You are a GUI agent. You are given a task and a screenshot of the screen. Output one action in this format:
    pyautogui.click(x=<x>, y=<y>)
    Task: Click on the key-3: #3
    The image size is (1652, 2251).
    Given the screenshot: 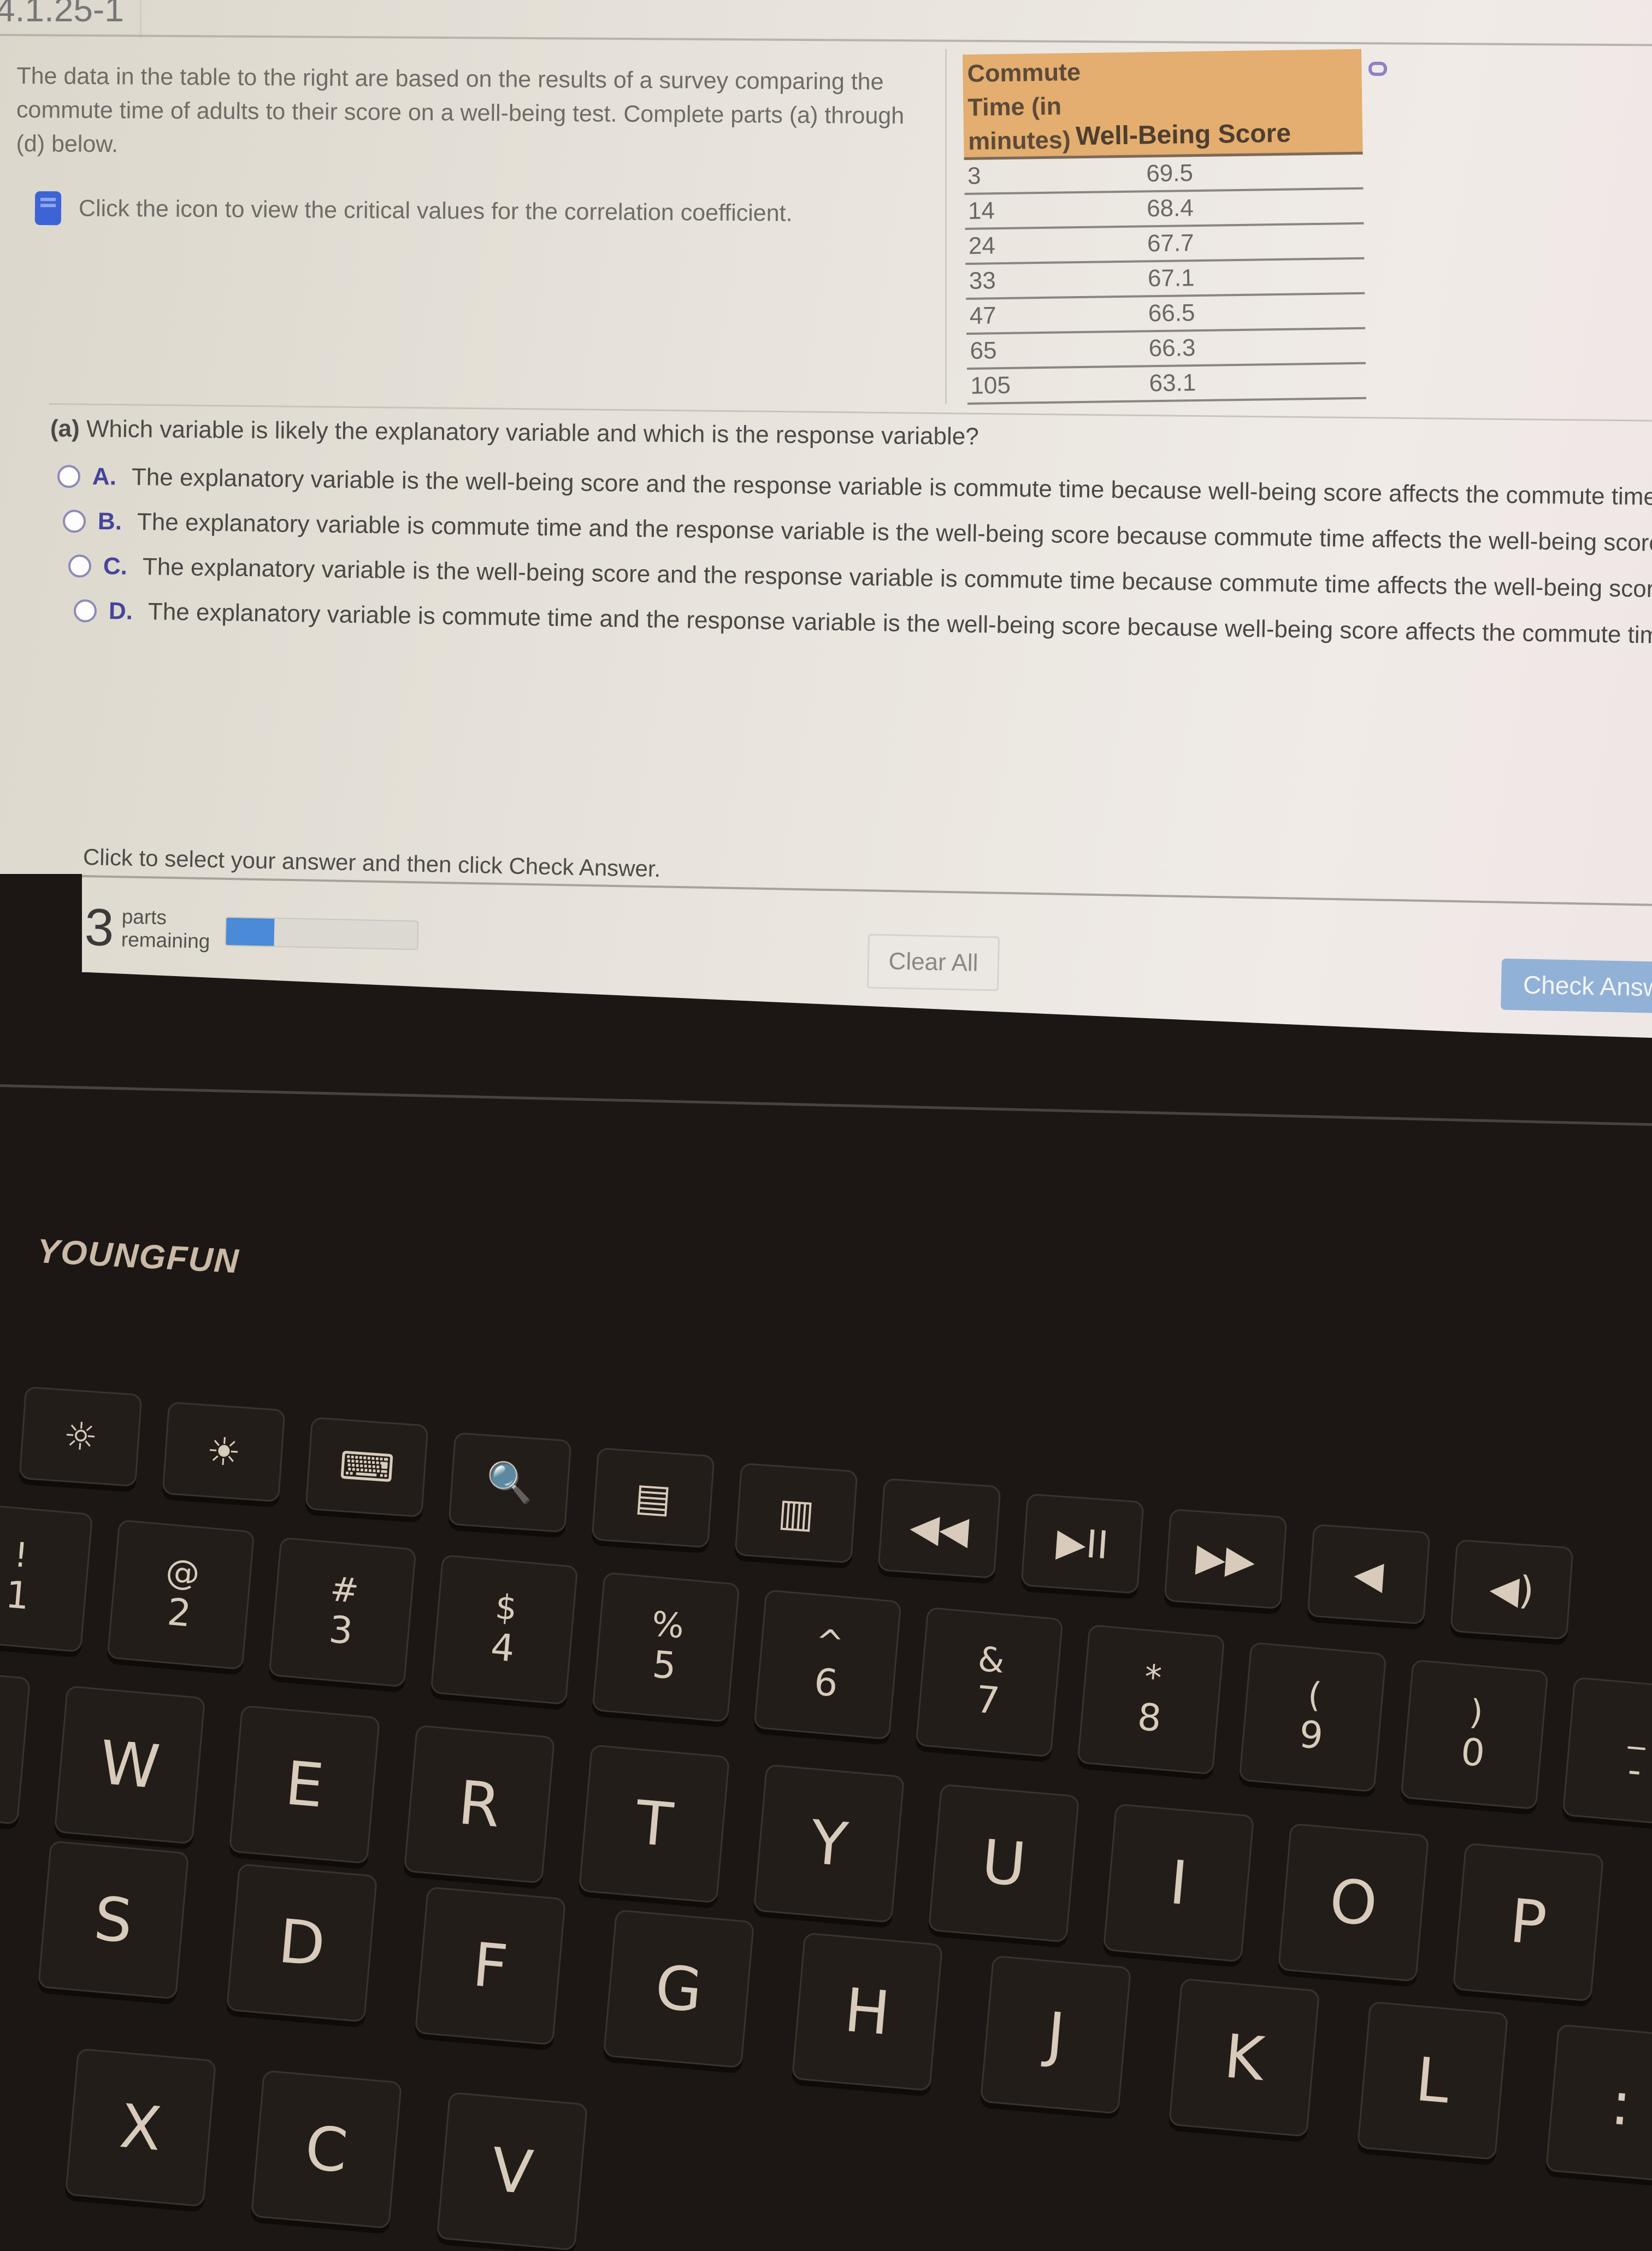 What is the action you would take?
    pyautogui.click(x=342, y=1612)
    